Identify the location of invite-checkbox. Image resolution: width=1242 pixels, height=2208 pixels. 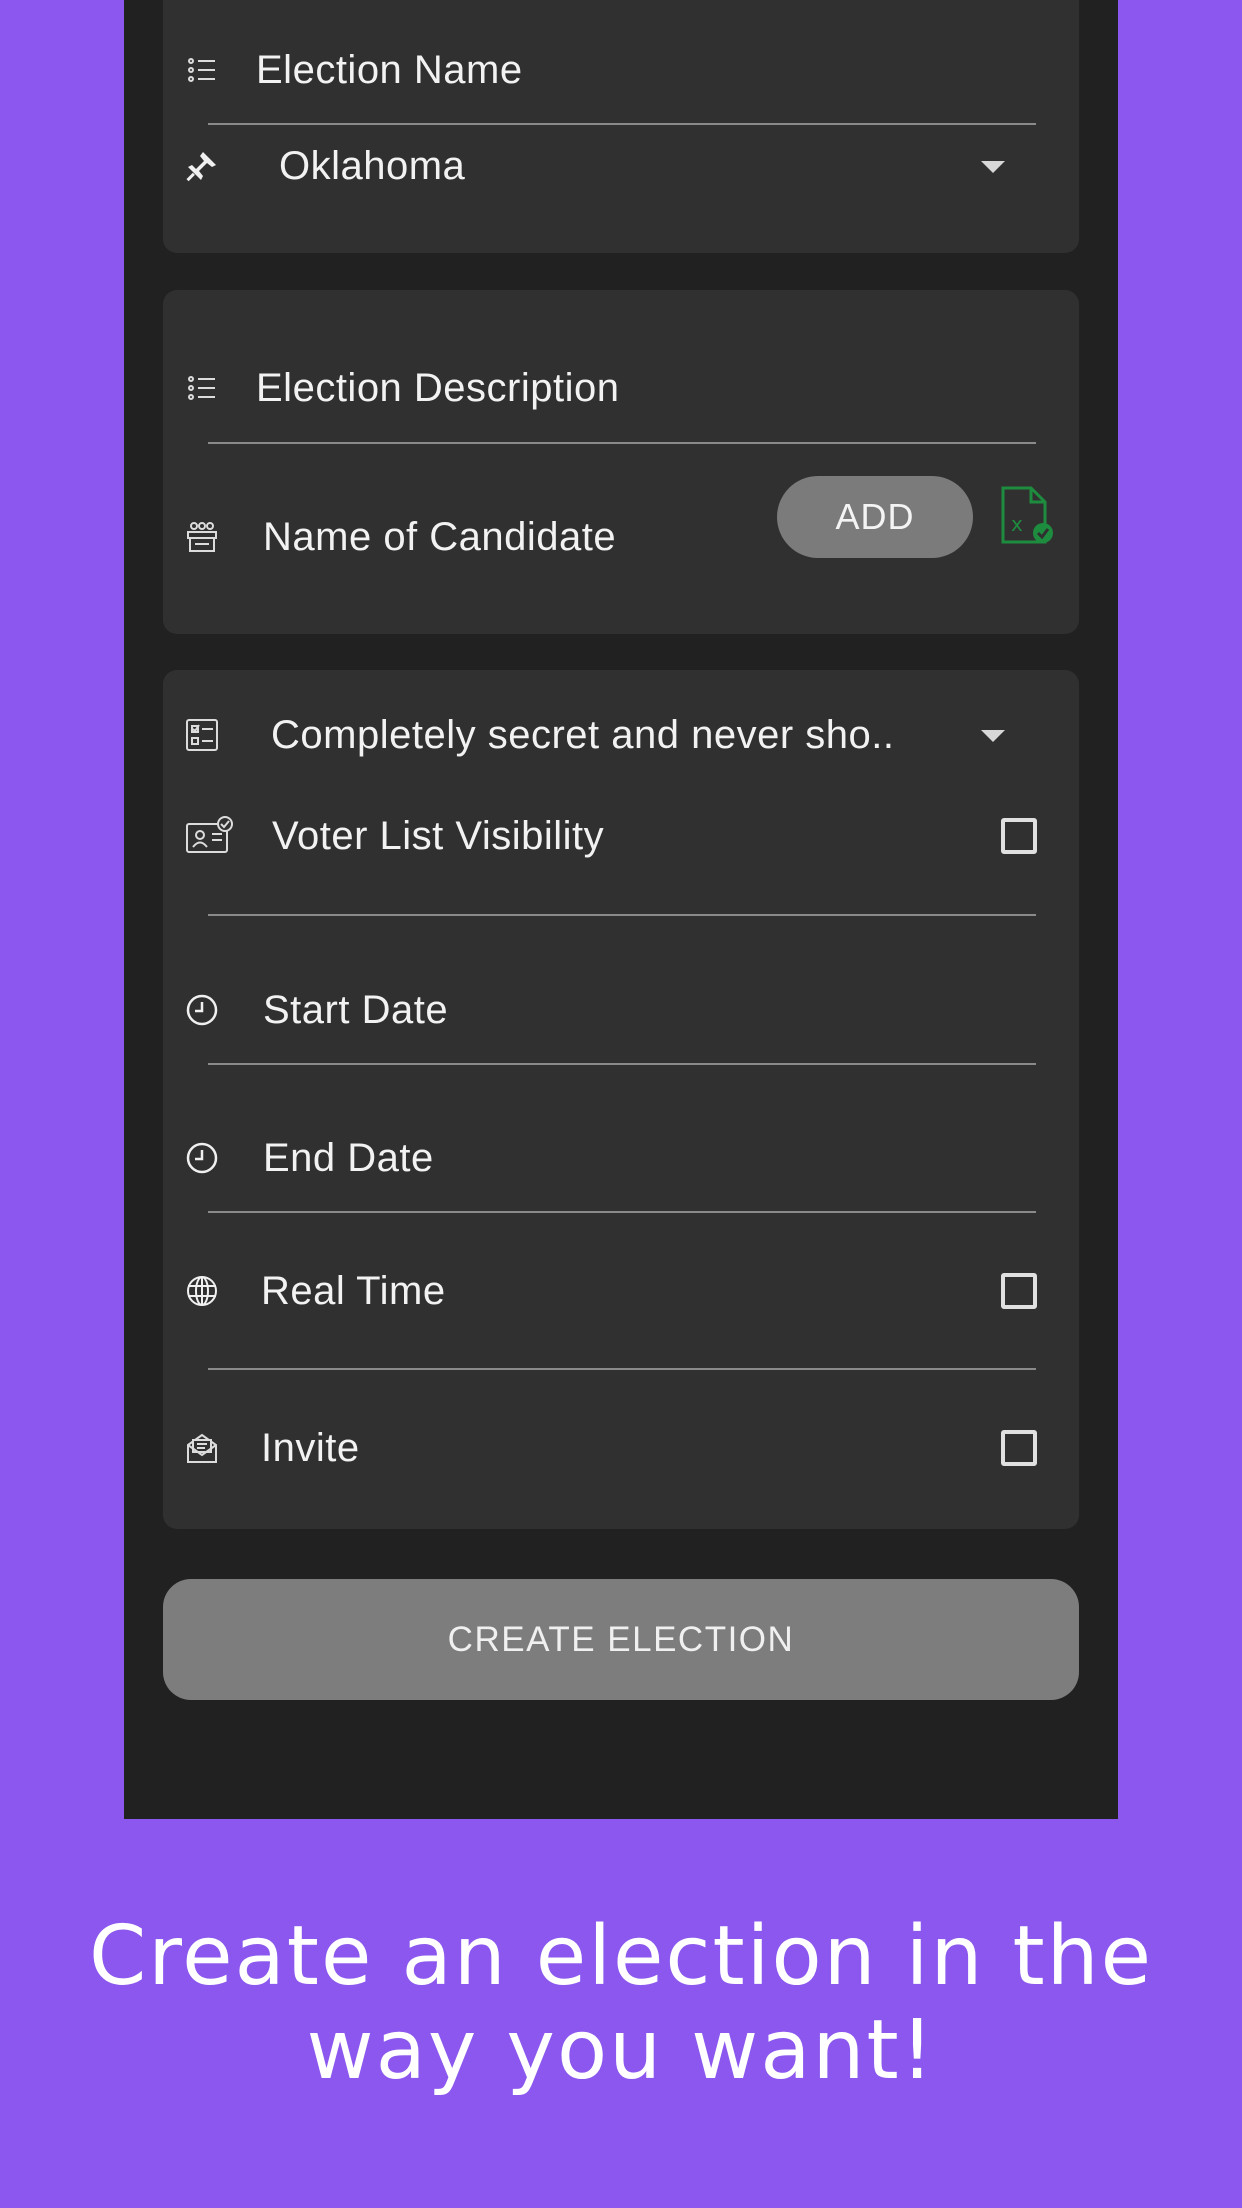
(1019, 1448).